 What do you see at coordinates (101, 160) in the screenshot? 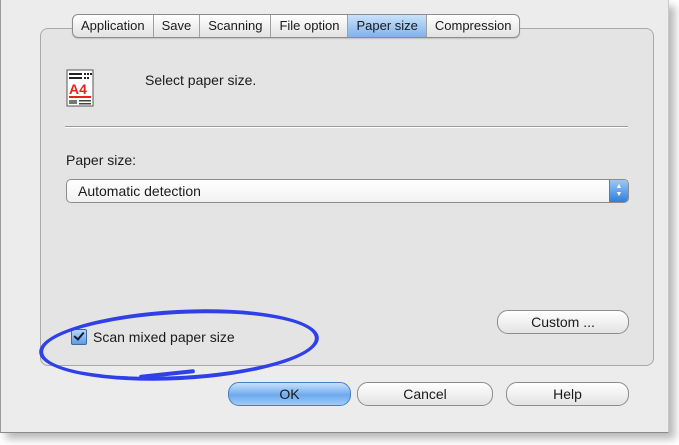
I see `paper-size-label: Paper size:` at bounding box center [101, 160].